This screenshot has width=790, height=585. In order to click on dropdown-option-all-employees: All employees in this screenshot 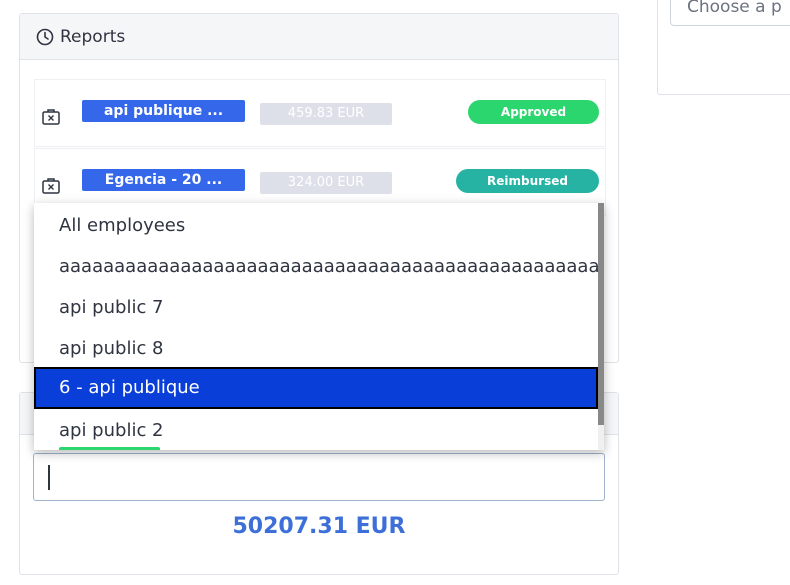, I will do `click(316, 225)`.